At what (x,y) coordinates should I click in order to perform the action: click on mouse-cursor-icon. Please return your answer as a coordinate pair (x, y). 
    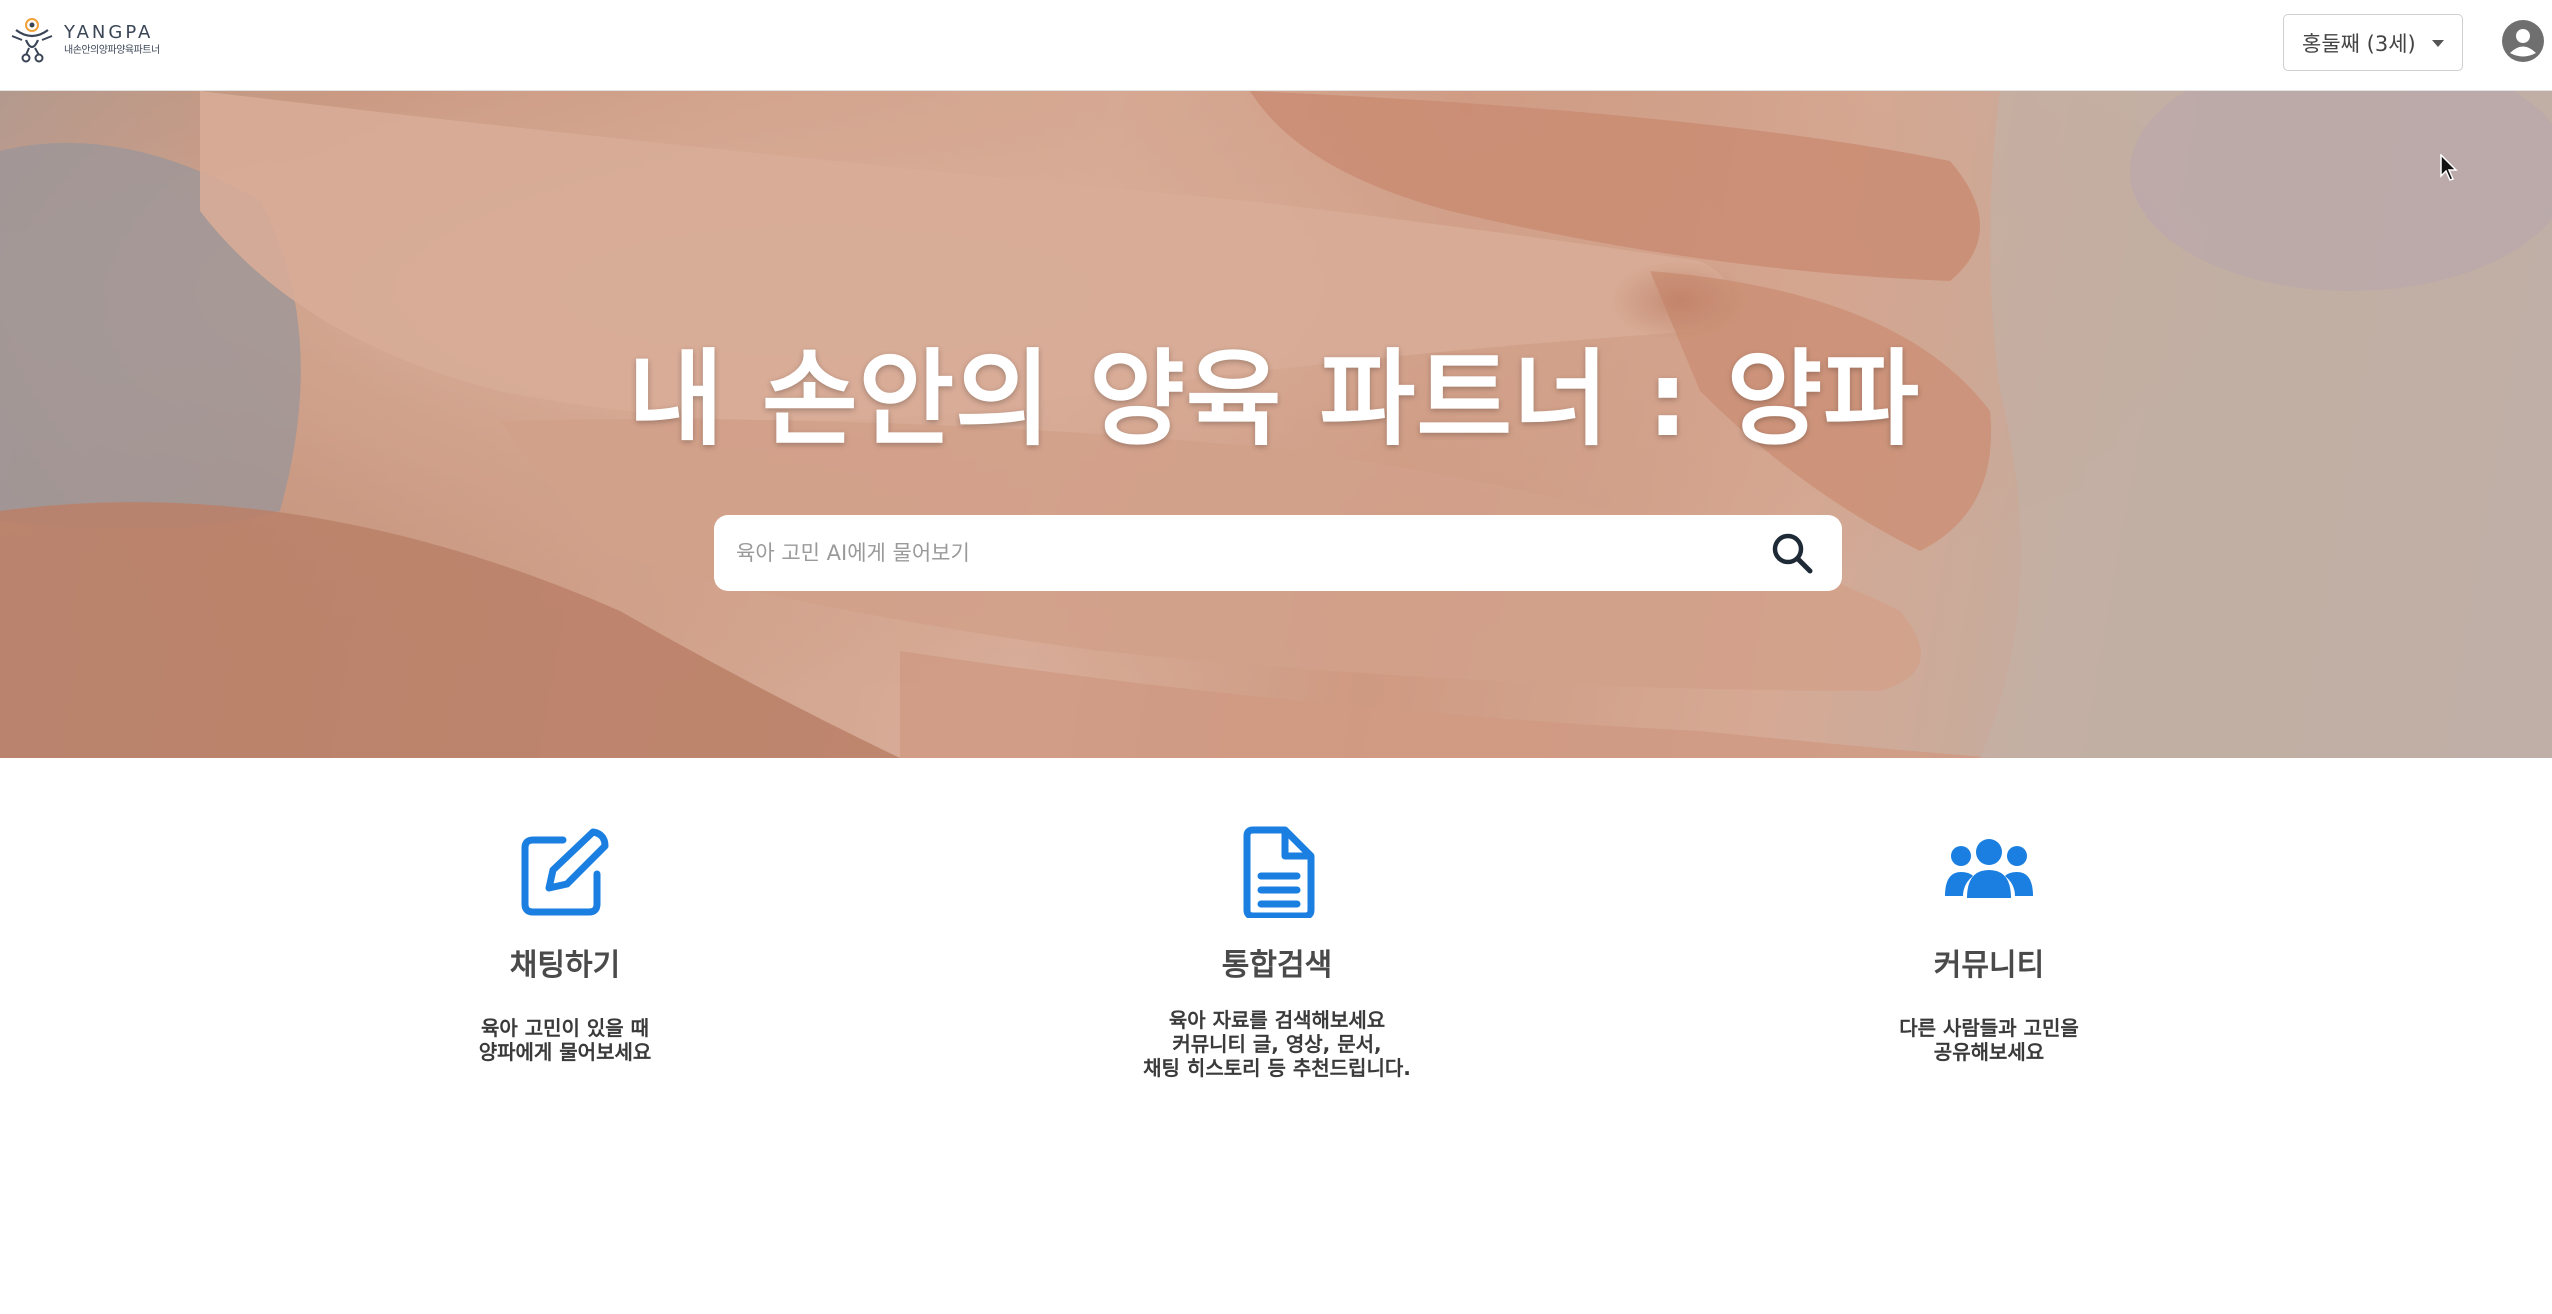
    Looking at the image, I should click on (2449, 167).